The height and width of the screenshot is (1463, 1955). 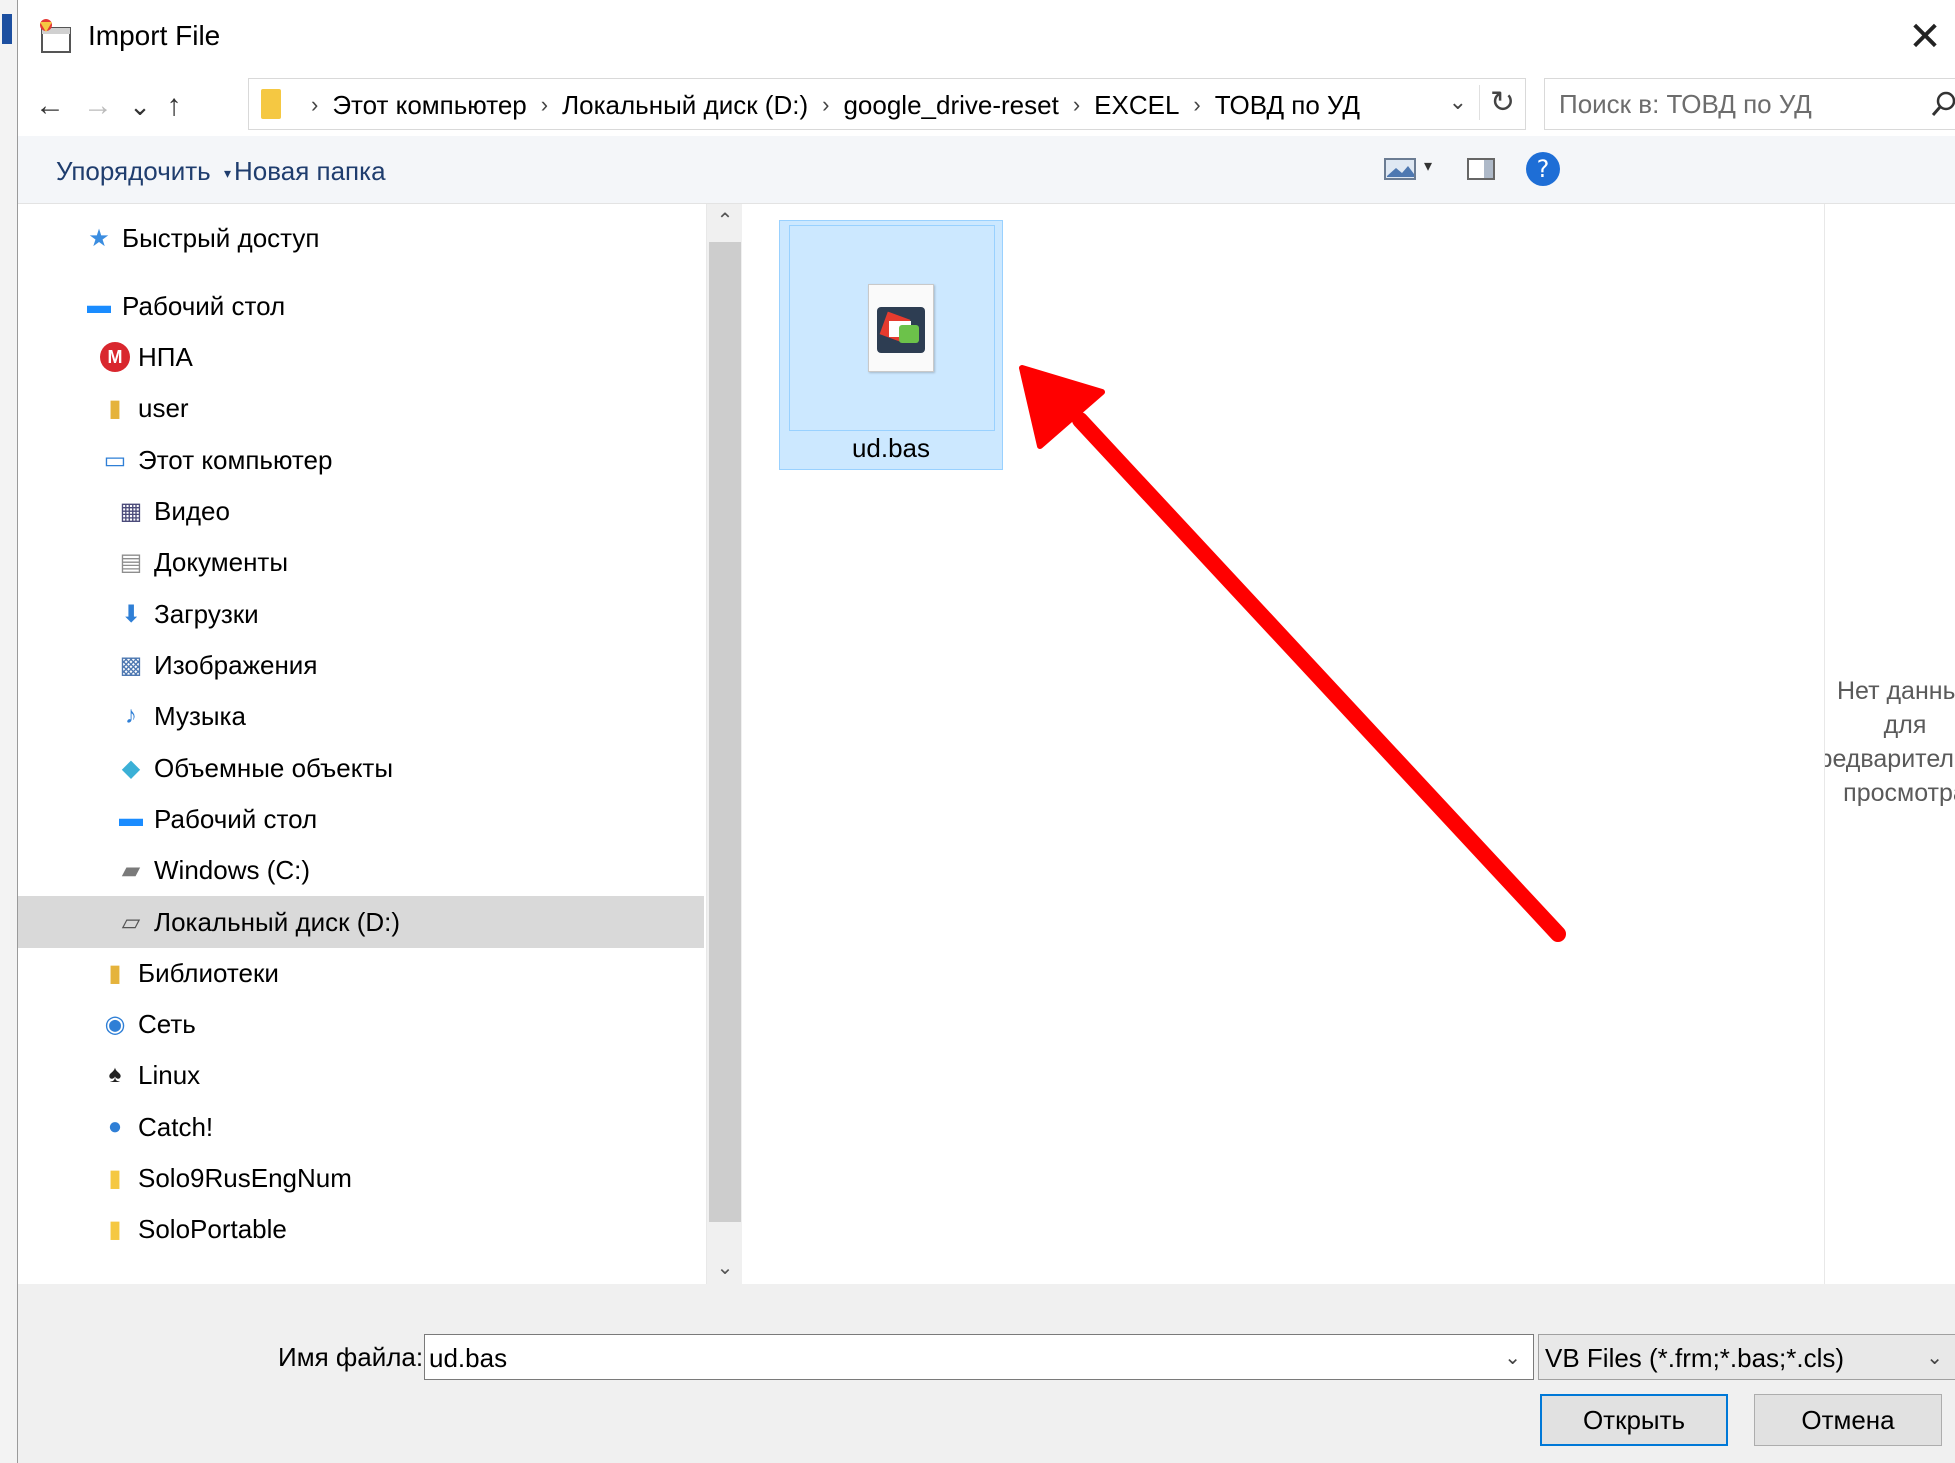 I want to click on tree-item-label: SoloPortable, so click(x=212, y=1228).